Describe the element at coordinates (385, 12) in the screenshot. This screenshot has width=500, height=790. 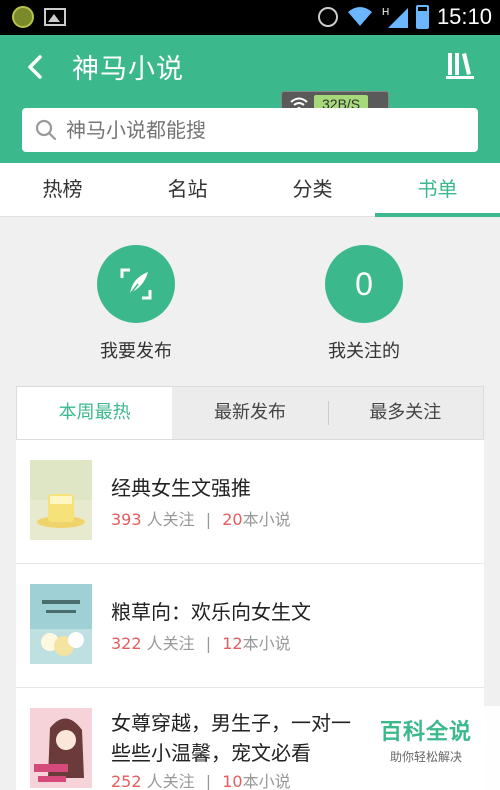
I see `network-type-label: H` at that location.